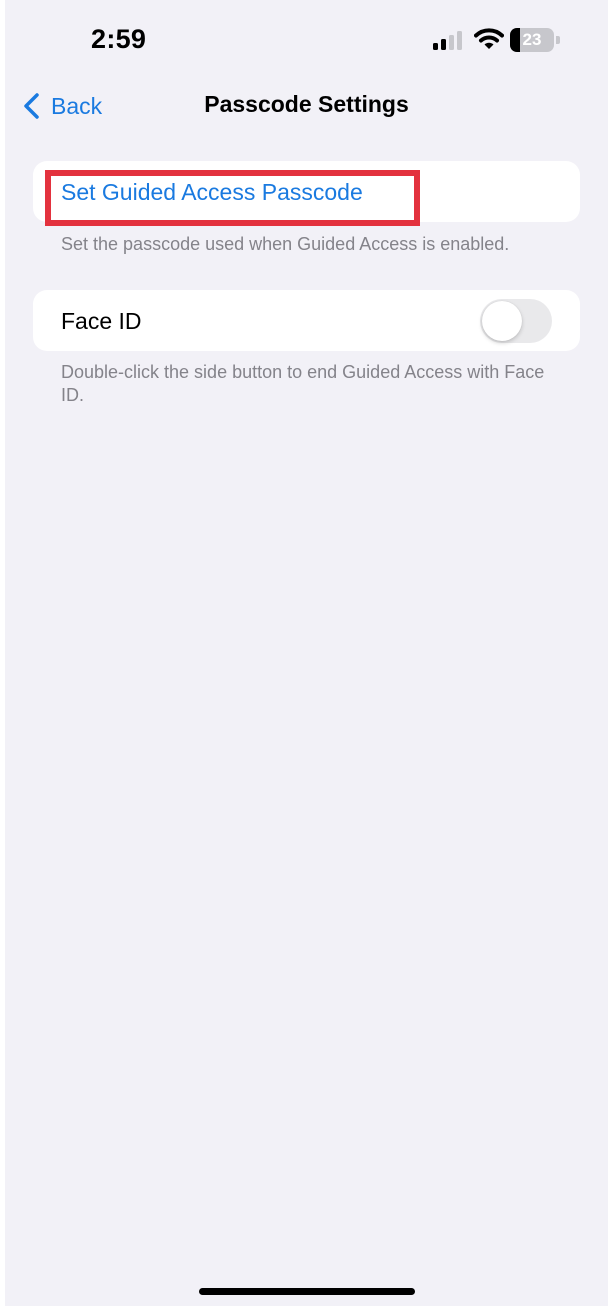 This screenshot has width=608, height=1306. I want to click on face-id-toggle, so click(516, 321).